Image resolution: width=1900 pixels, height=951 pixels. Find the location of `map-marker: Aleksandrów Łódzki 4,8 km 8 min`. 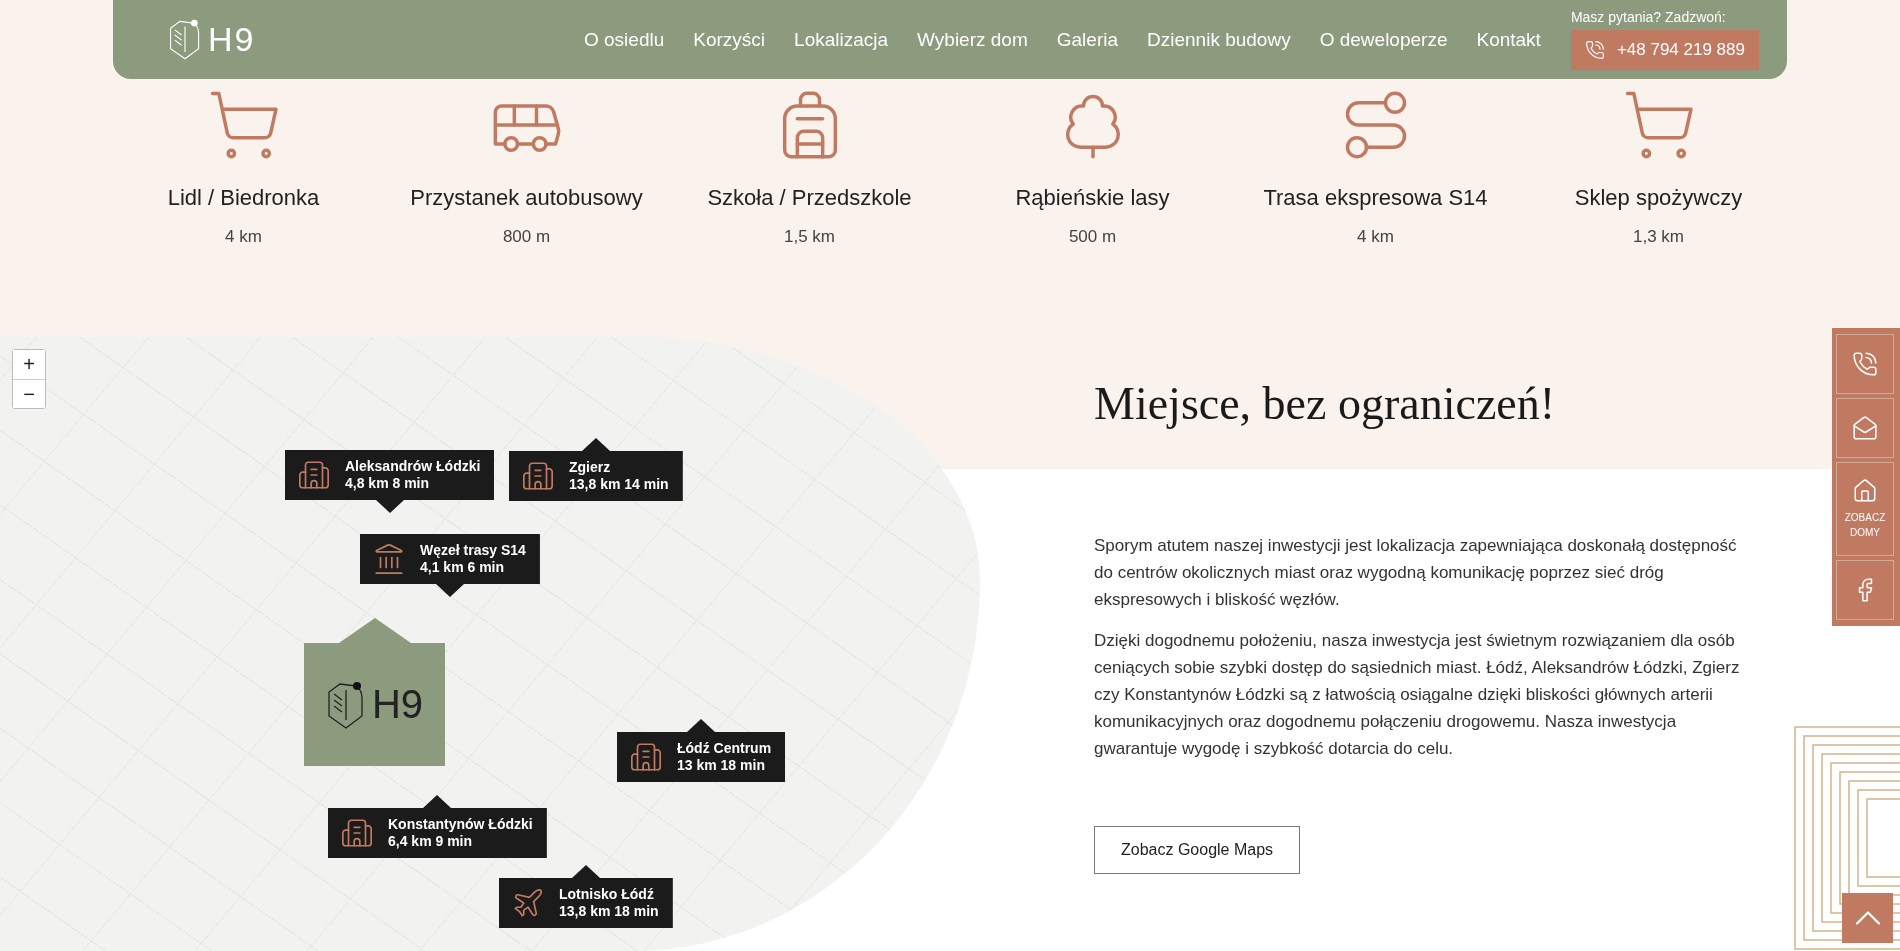

map-marker: Aleksandrów Łódzki 4,8 km 8 min is located at coordinates (390, 481).